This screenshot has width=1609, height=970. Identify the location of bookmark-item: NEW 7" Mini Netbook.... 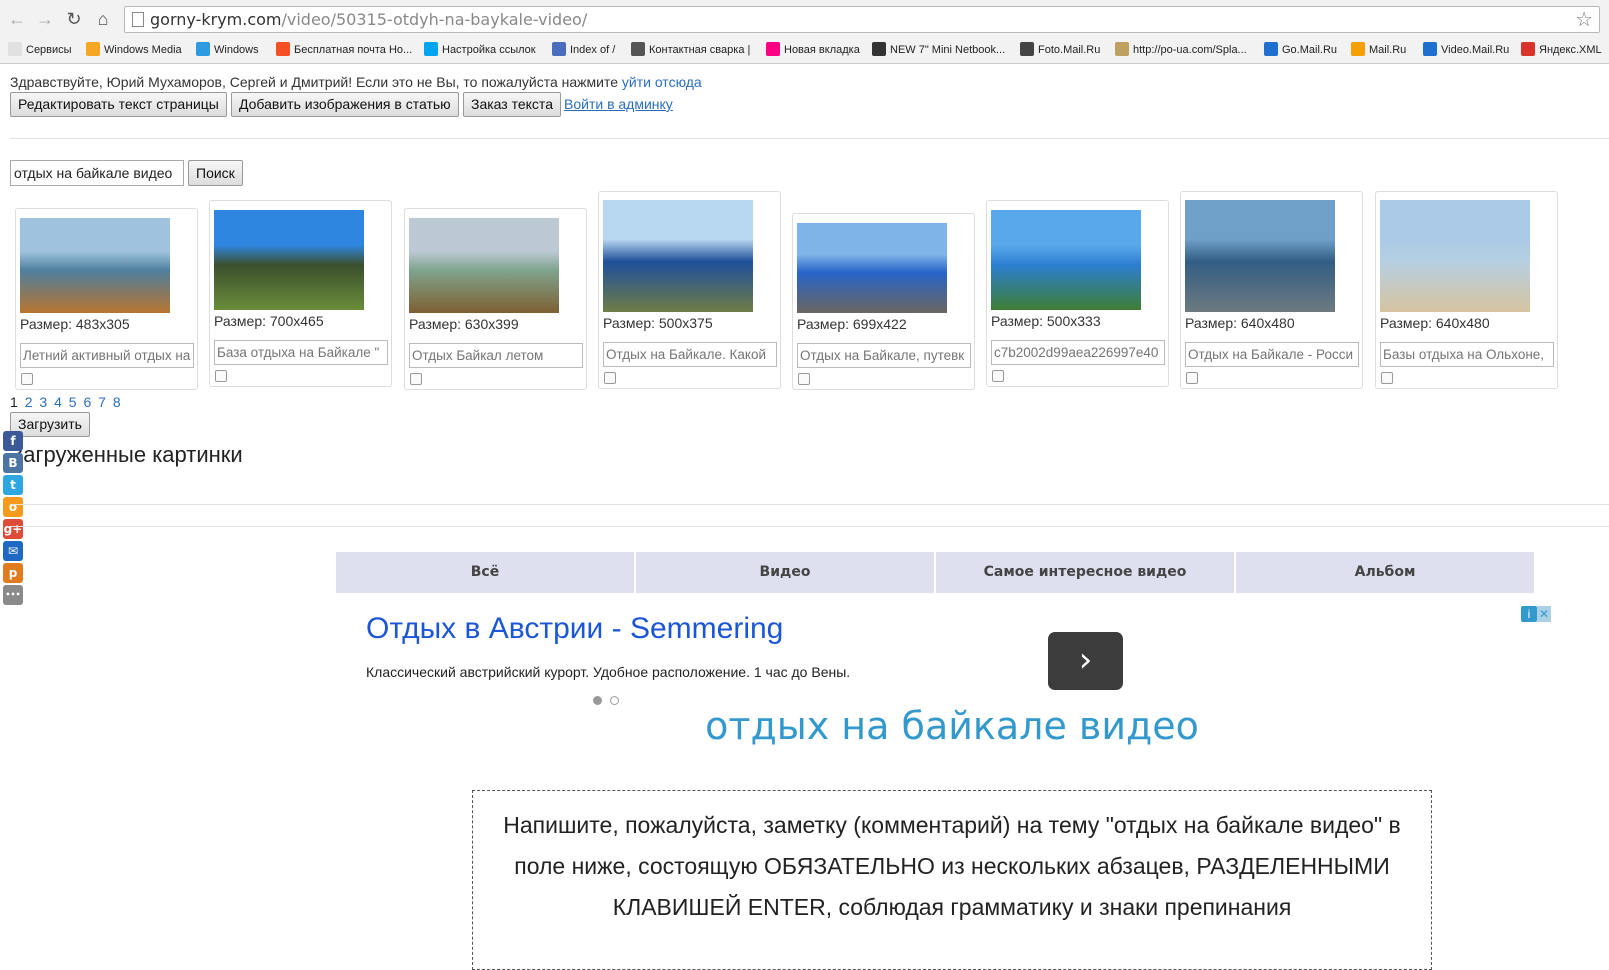
(938, 50).